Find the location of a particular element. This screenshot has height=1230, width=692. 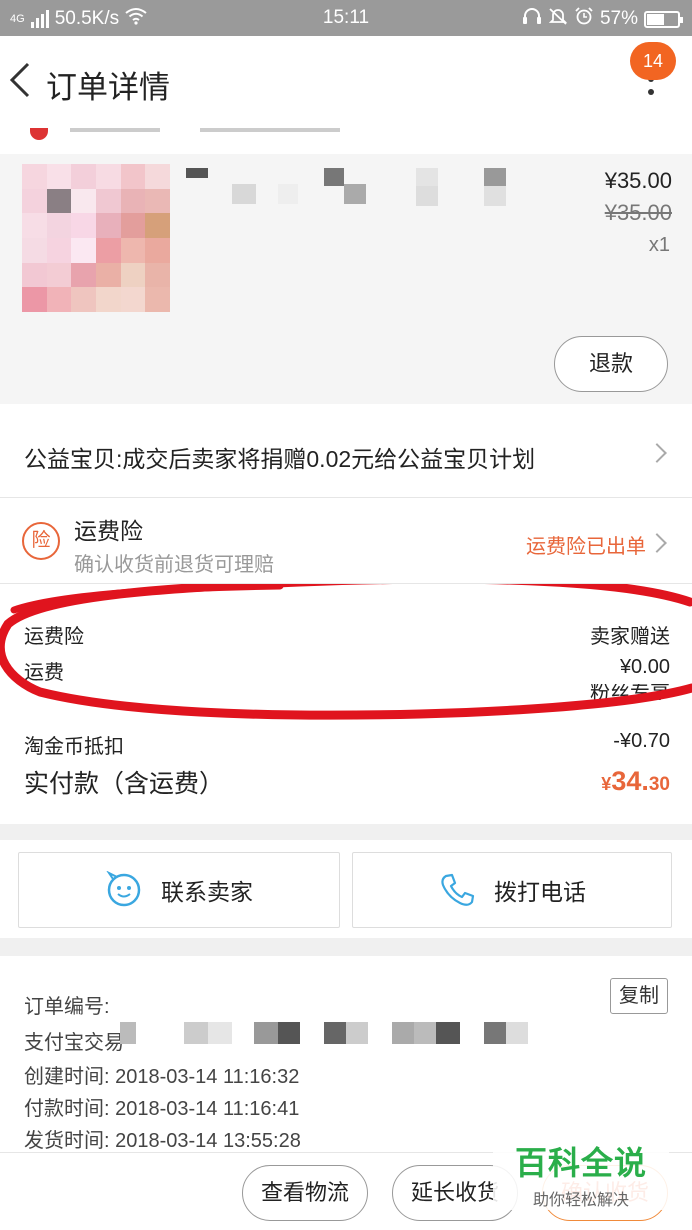

insurance-subtitle: 确认收货前退货可理赔 is located at coordinates (174, 565).